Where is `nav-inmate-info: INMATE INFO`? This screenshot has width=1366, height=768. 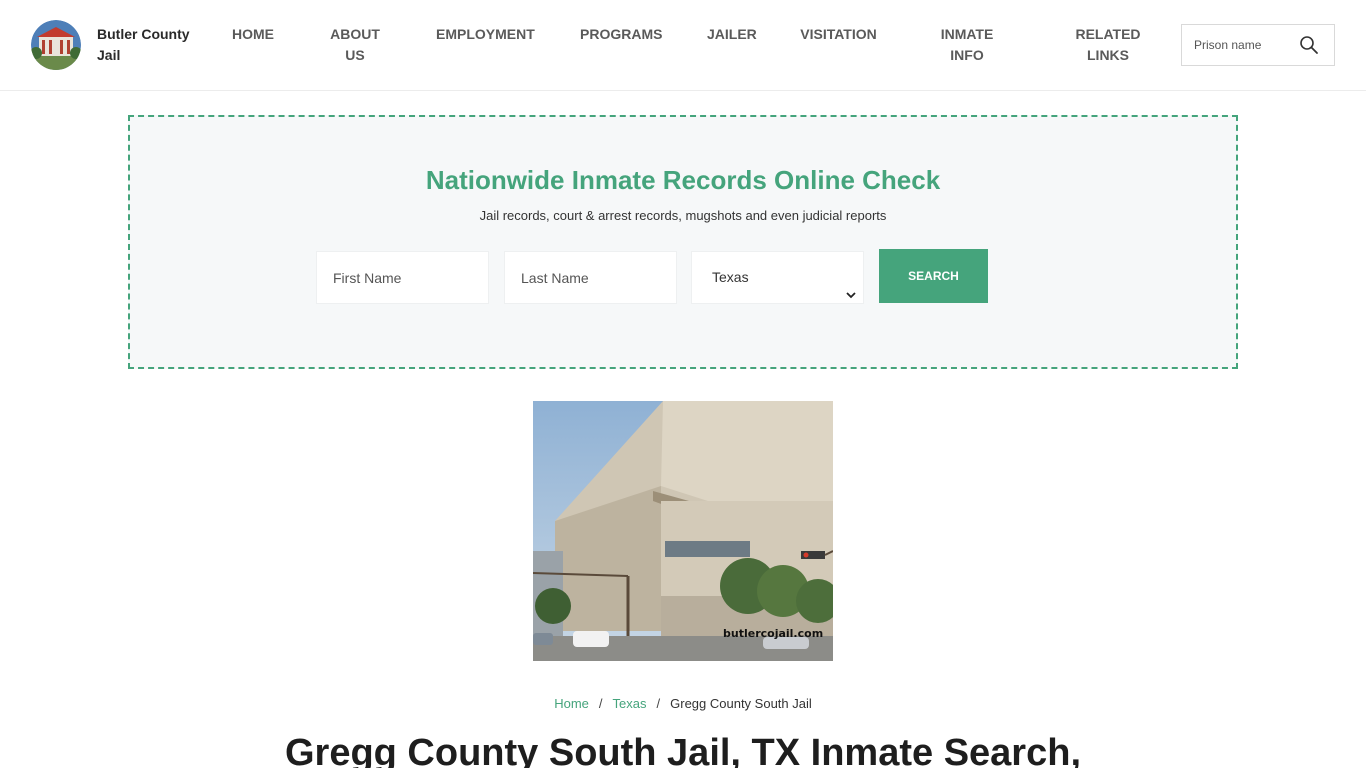
nav-inmate-info: INMATE INFO is located at coordinates (967, 45).